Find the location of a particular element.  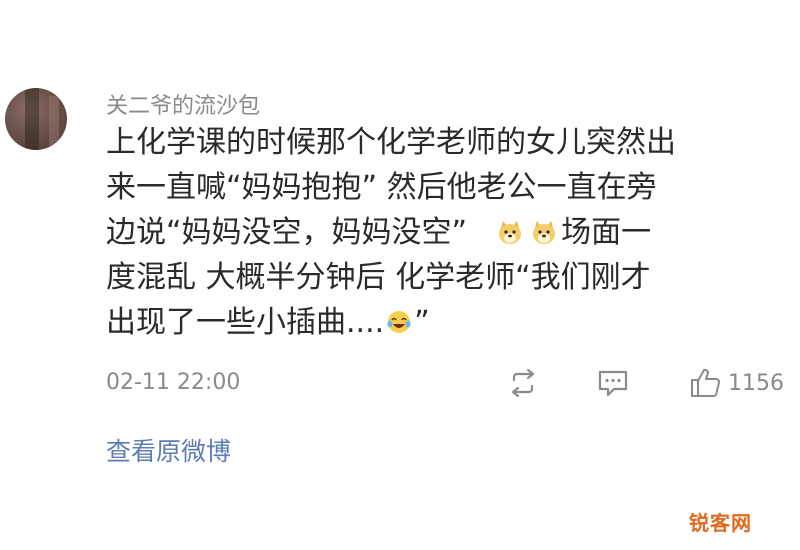

comment-line-2: 来一直喊“妈妈抱抱” 然后他老公一直在旁 is located at coordinates (381, 187).